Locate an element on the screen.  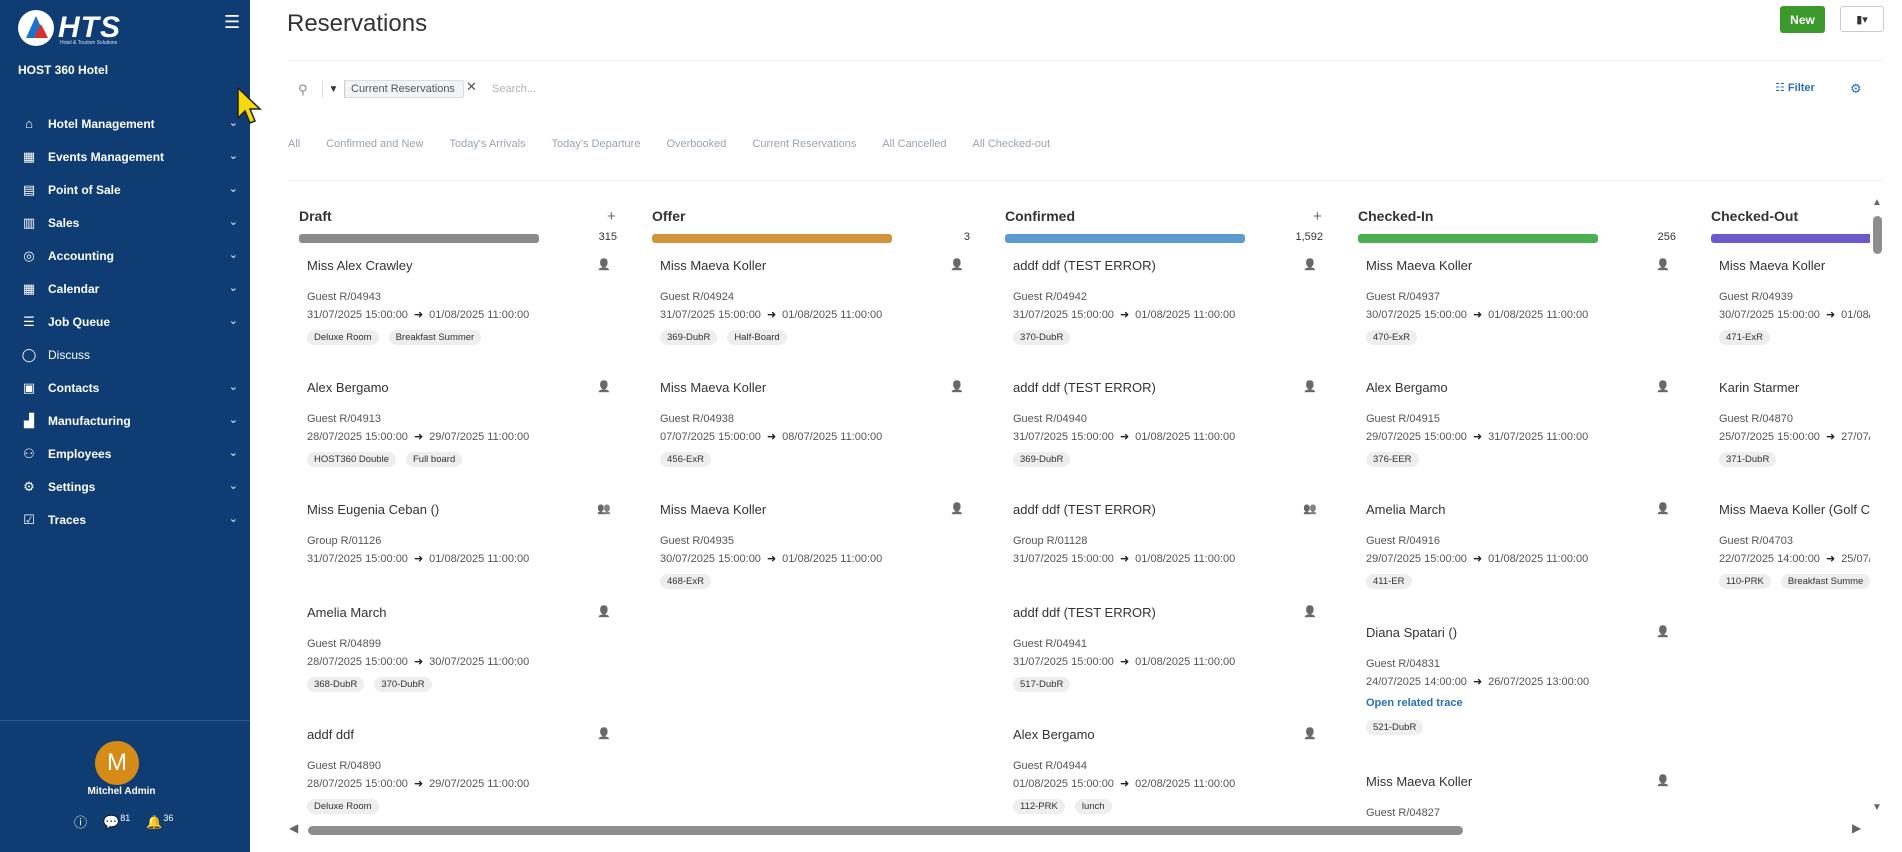
gear-icon: ⚙ is located at coordinates (1856, 89).